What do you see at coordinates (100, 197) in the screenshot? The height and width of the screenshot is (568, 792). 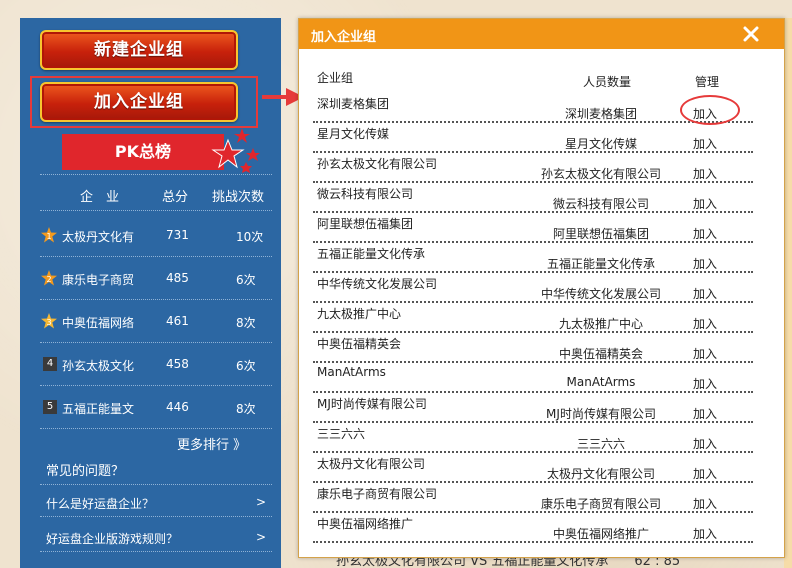 I see `header-company: 企 业` at bounding box center [100, 197].